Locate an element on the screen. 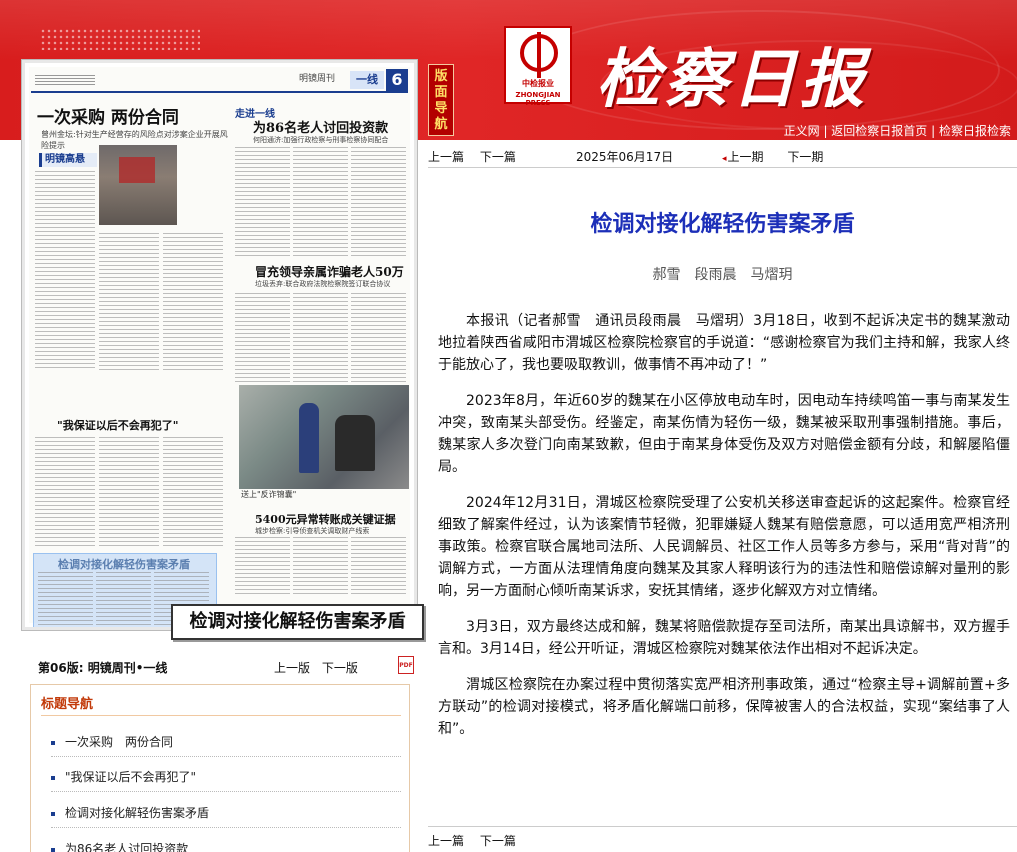 The height and width of the screenshot is (852, 1017). toc-item: 为86名老人讨回投资款 is located at coordinates (226, 846).